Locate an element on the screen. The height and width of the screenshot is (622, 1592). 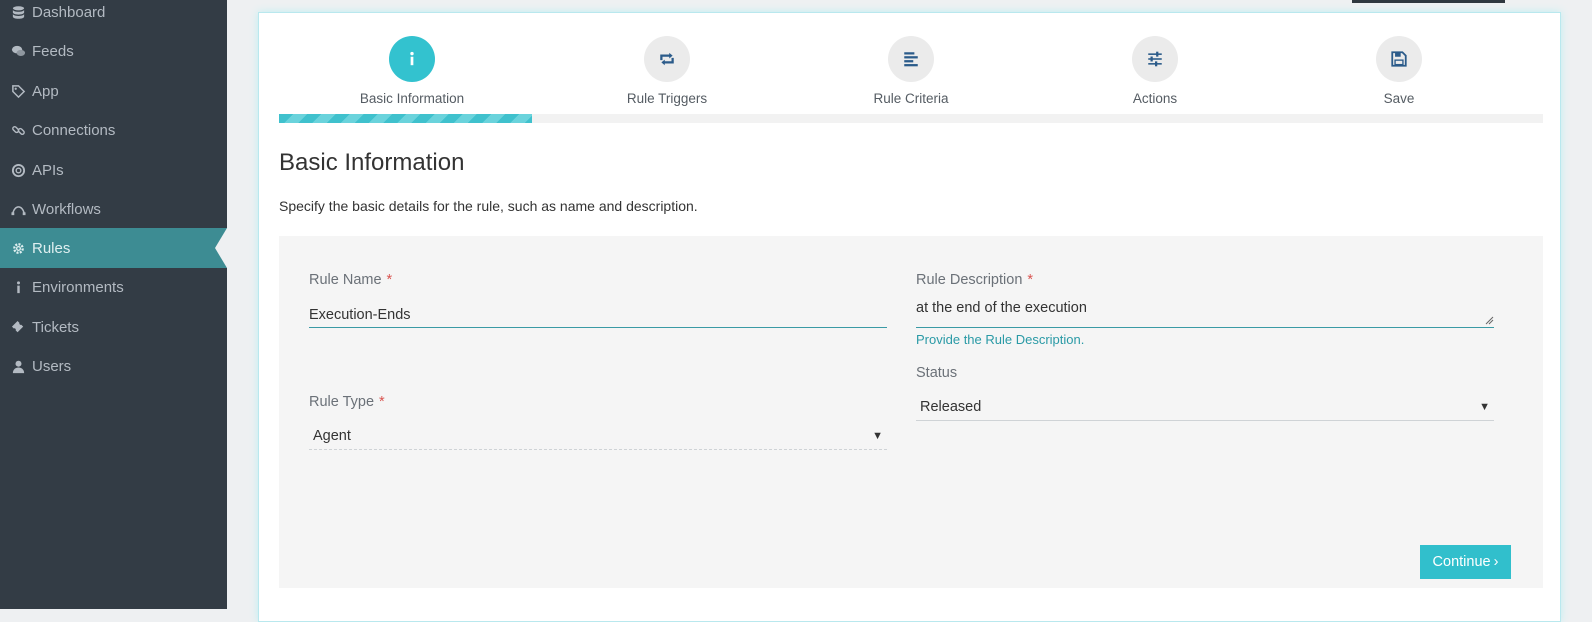
rule-name-label: Rule Name * is located at coordinates (350, 280).